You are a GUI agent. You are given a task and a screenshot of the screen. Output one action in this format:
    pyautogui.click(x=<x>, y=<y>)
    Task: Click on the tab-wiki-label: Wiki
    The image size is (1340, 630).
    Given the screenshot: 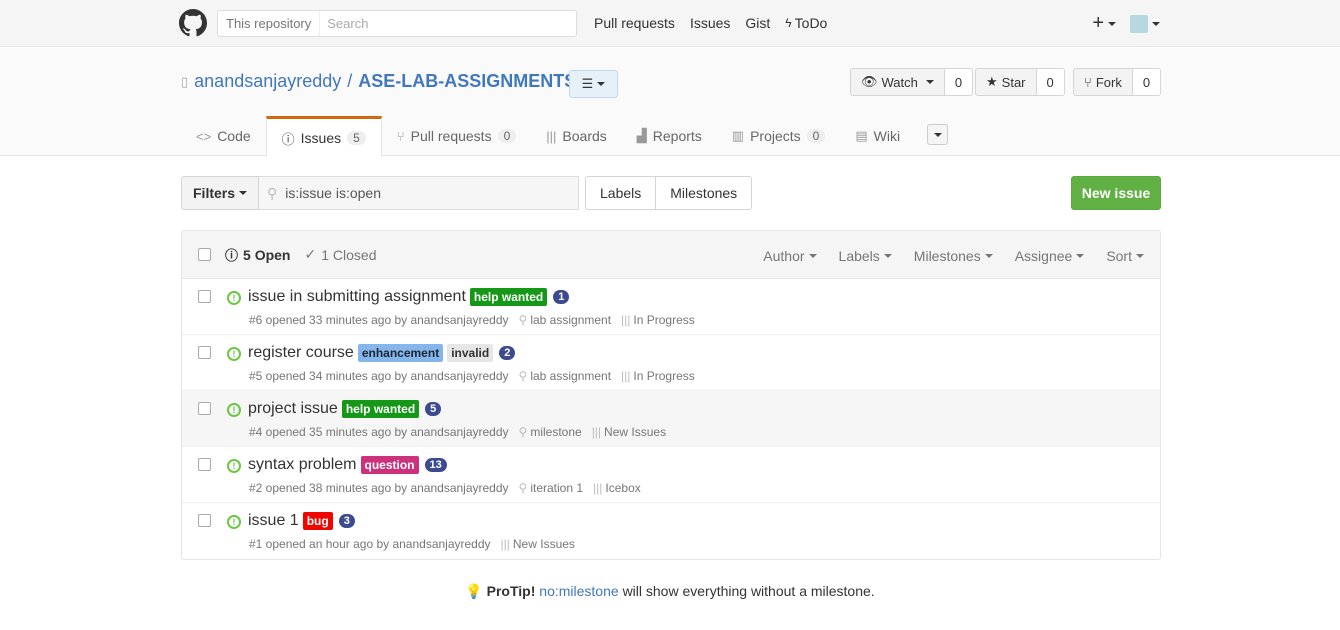 What is the action you would take?
    pyautogui.click(x=887, y=136)
    